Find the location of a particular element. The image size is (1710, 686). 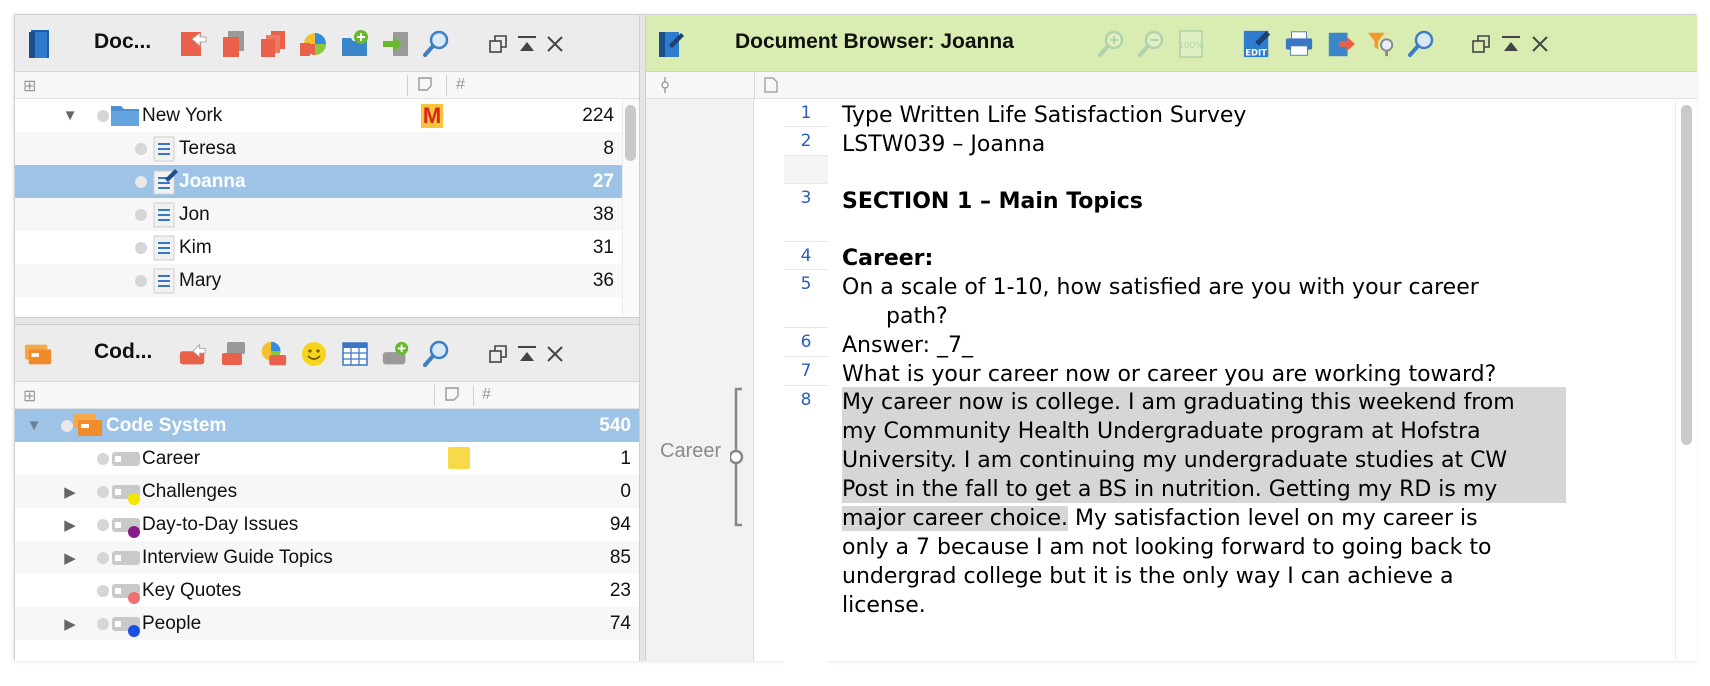

export-icon is located at coordinates (1341, 44).